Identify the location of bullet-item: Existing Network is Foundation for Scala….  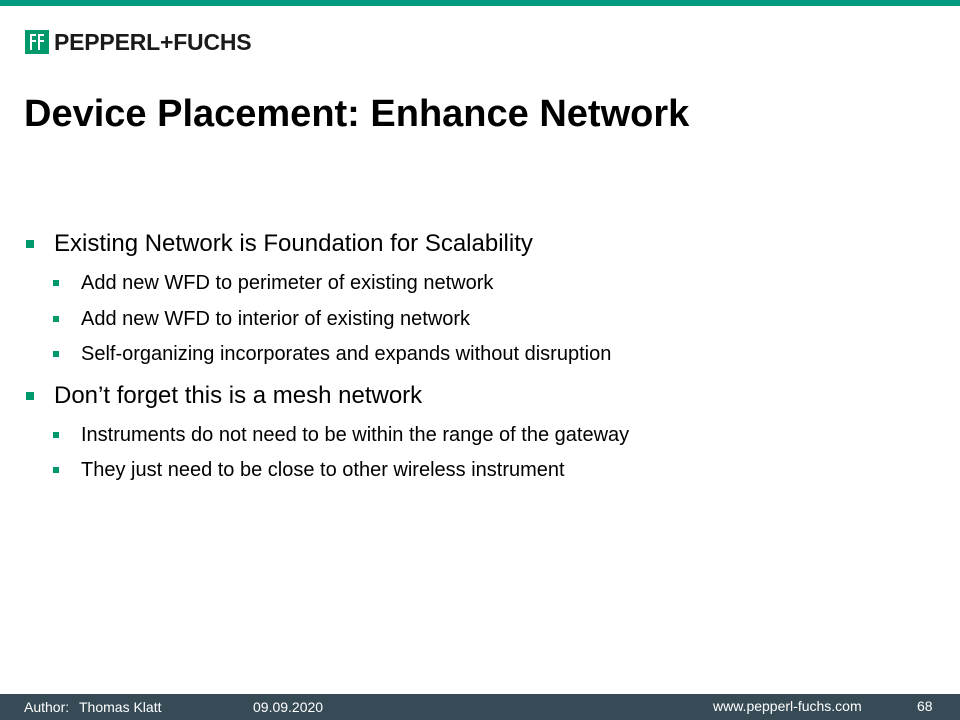
(279, 244).